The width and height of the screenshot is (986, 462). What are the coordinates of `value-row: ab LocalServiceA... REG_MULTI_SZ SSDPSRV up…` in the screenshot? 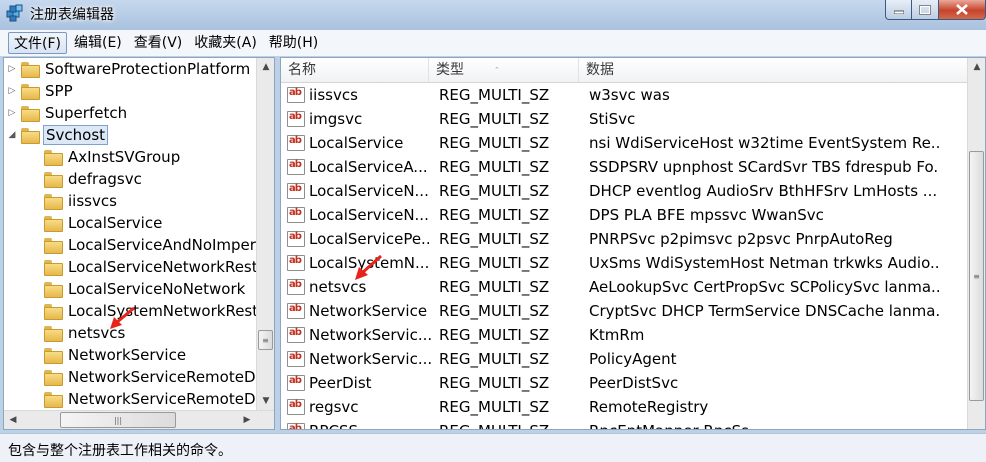 It's located at (625, 167).